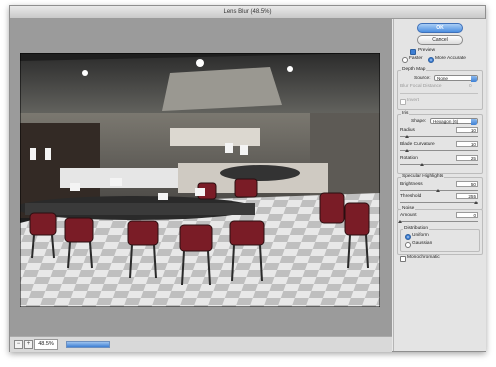 This screenshot has width=496, height=367. Describe the element at coordinates (405, 60) in the screenshot. I see `faster-radio` at that location.